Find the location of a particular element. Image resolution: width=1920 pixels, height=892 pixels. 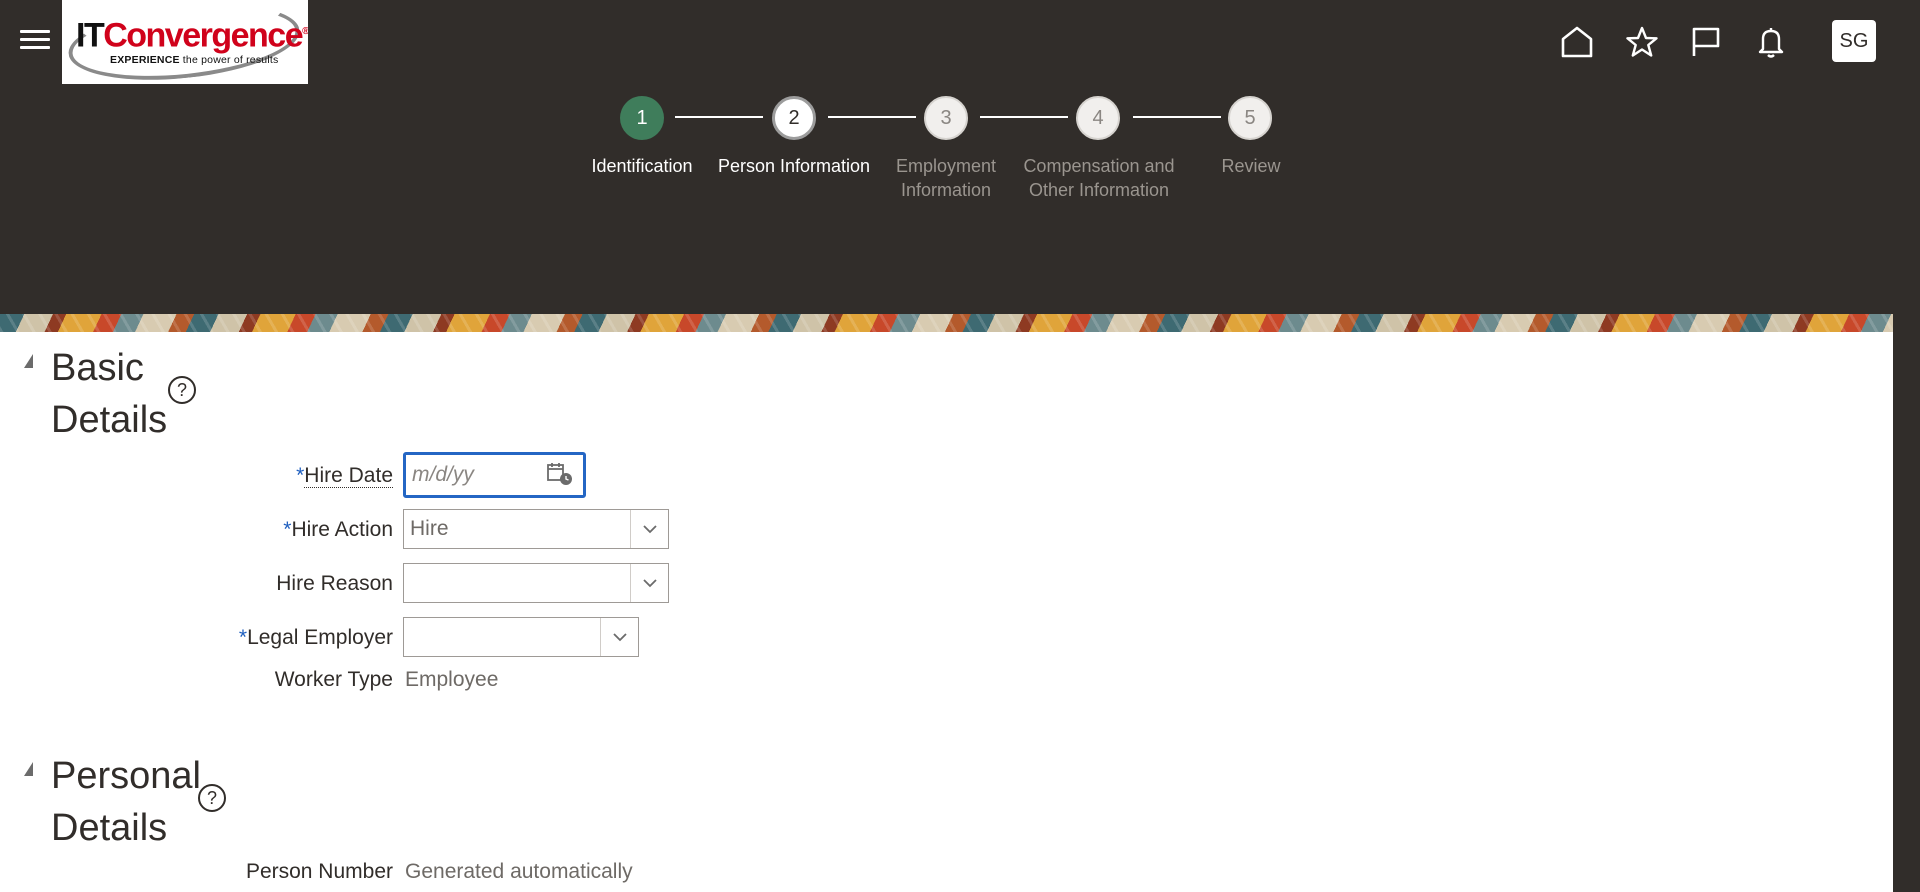

logo-brand-it: IT is located at coordinates (90, 35).